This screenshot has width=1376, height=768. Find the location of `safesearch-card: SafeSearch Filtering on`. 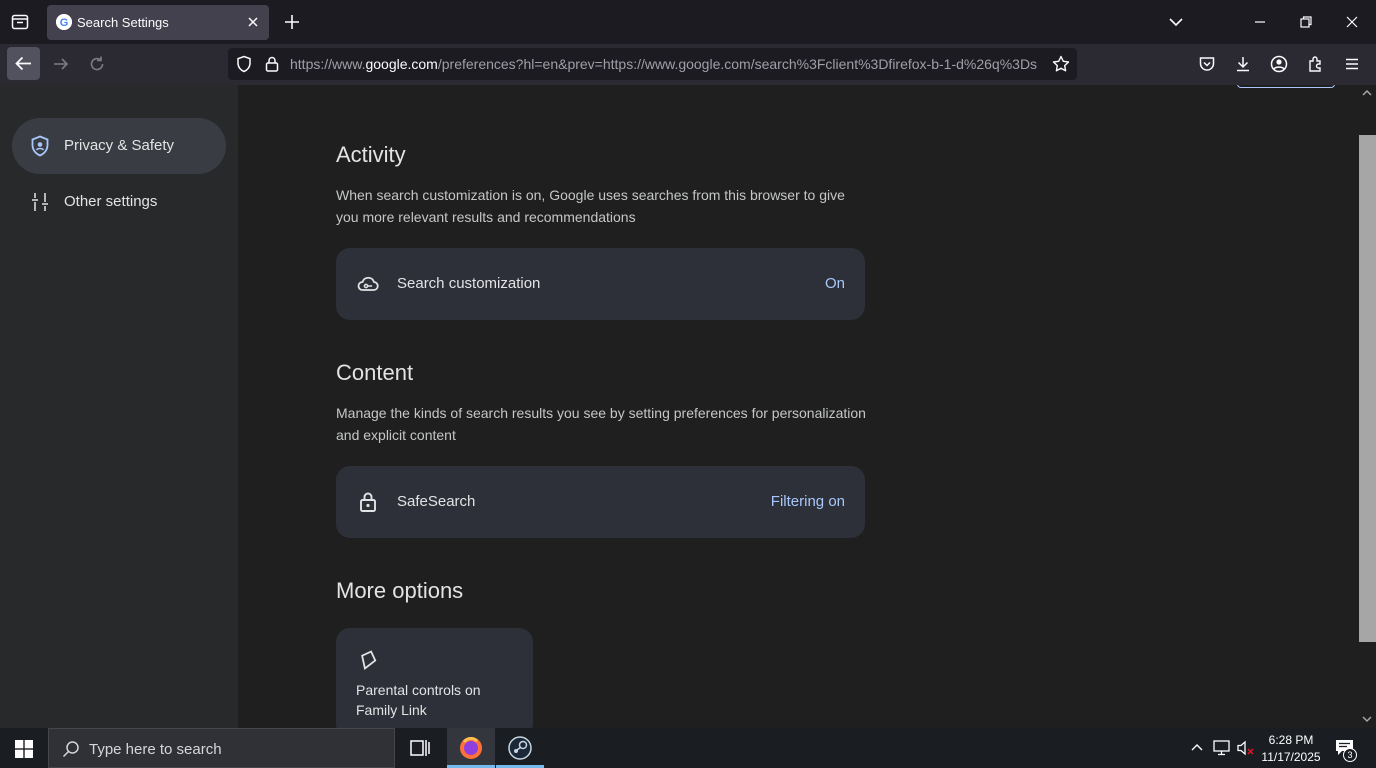

safesearch-card: SafeSearch Filtering on is located at coordinates (600, 502).